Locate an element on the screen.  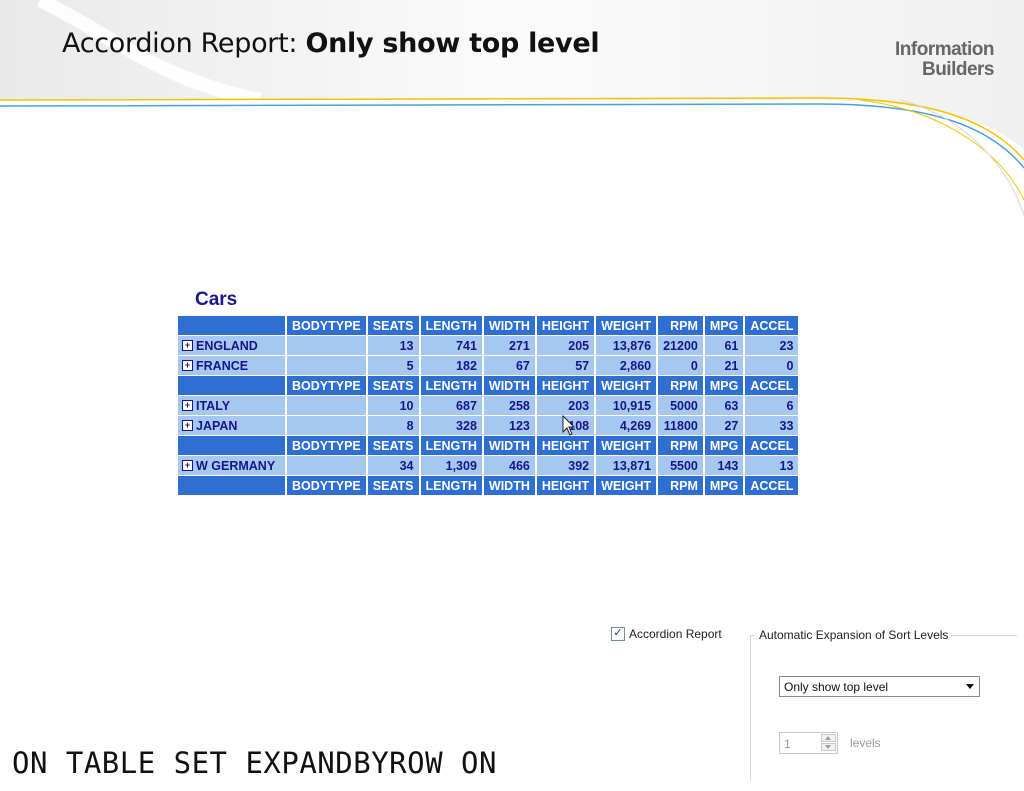
value-cell: 392 is located at coordinates (565, 465).